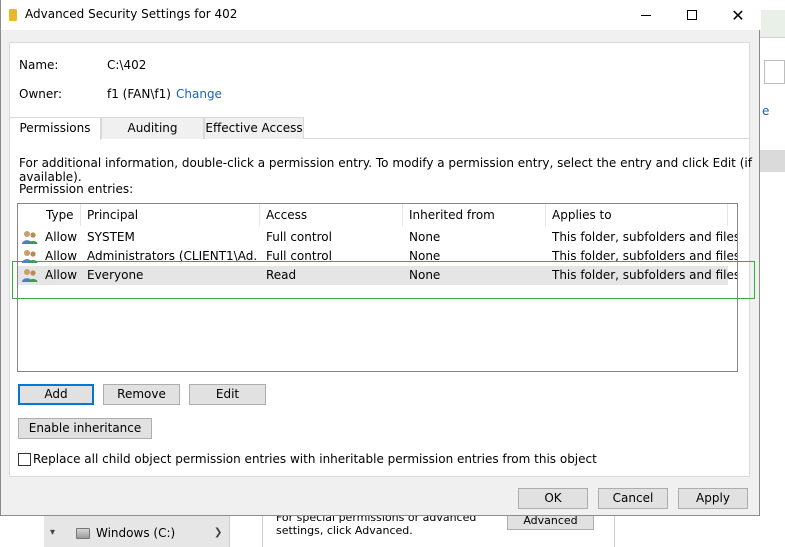  Describe the element at coordinates (52, 532) in the screenshot. I see `scroll-left-icon: ▾` at that location.